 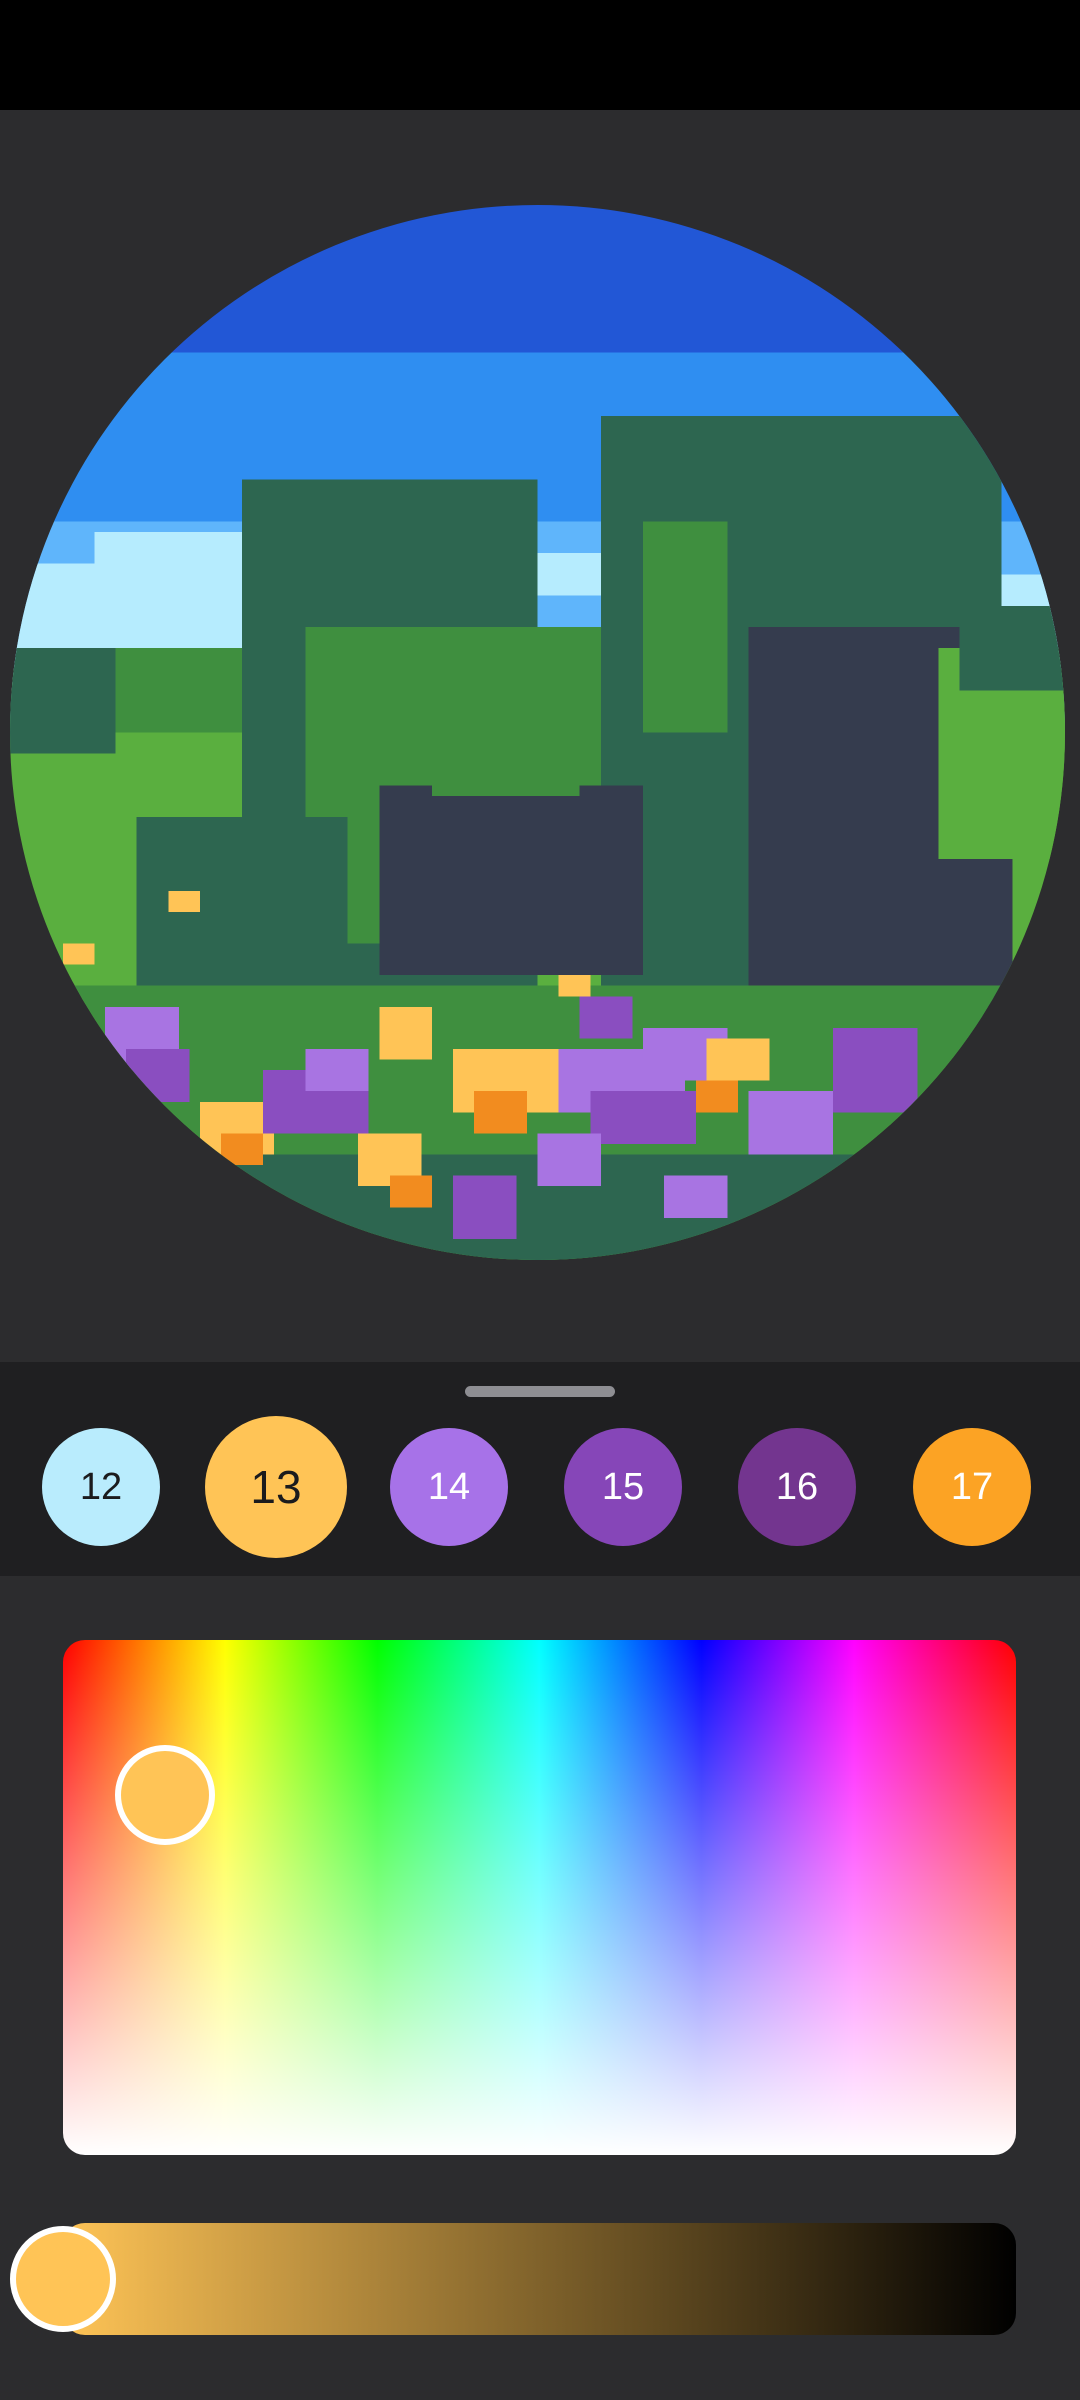 What do you see at coordinates (539, 2279) in the screenshot?
I see `brightness-slider` at bounding box center [539, 2279].